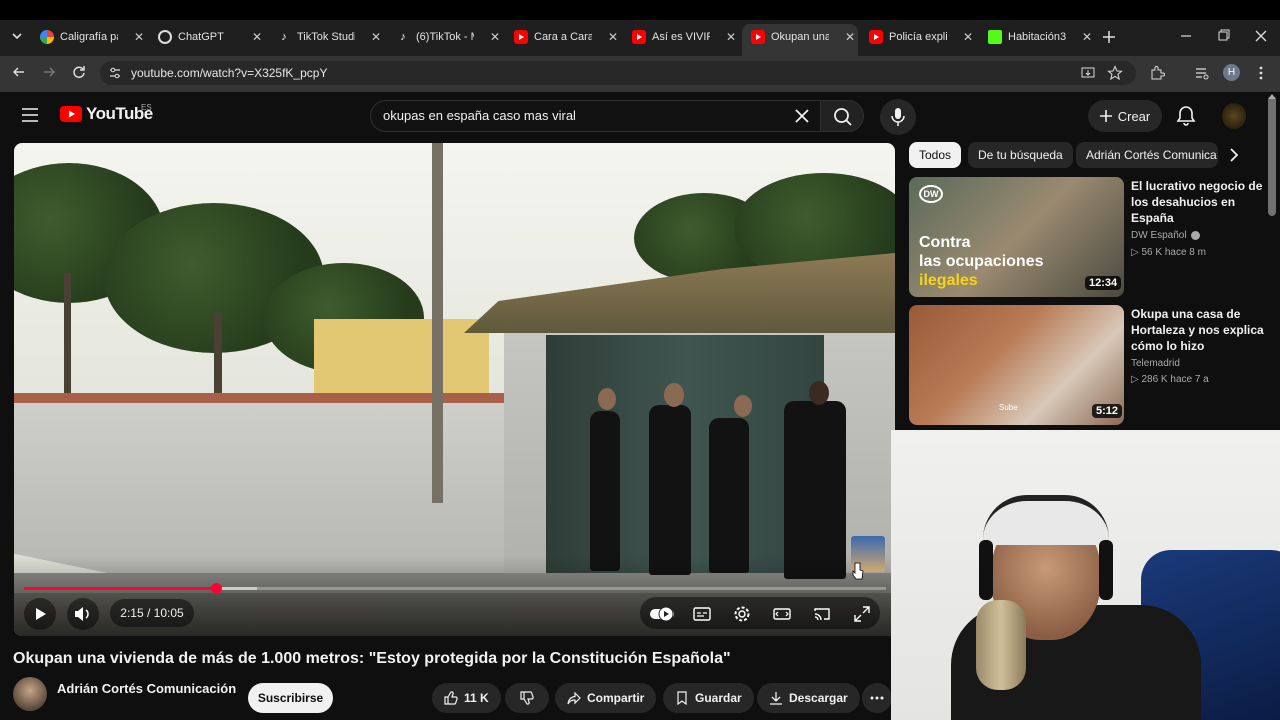 This screenshot has height=720, width=1280. I want to click on back-button, so click(19, 72).